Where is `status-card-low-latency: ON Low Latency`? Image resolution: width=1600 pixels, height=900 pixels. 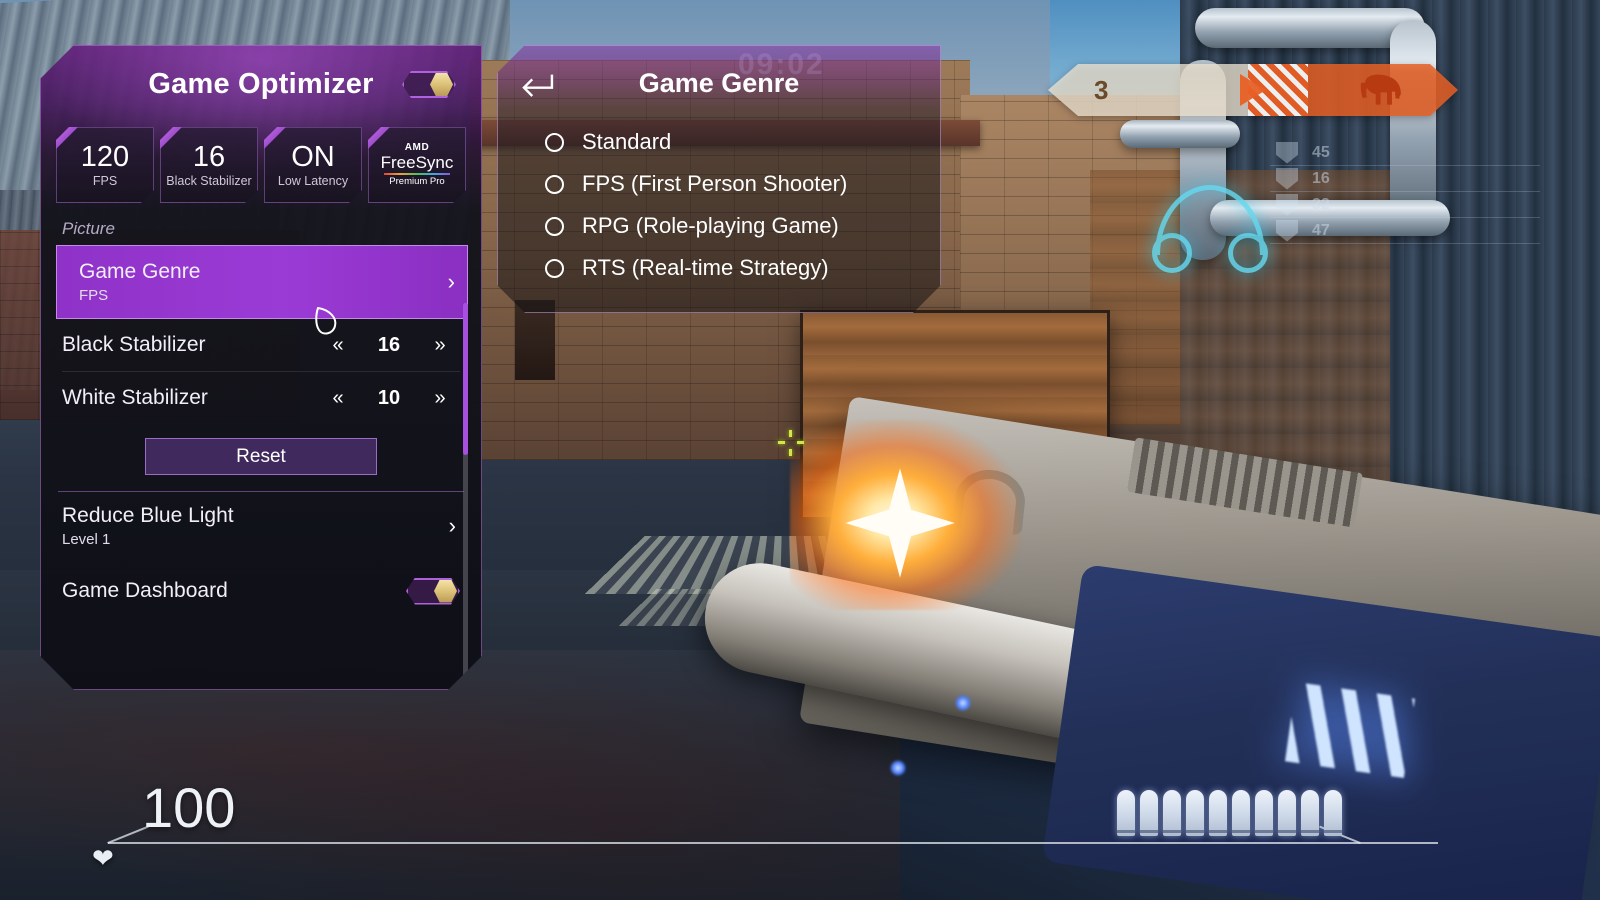
status-card-low-latency: ON Low Latency is located at coordinates (313, 165).